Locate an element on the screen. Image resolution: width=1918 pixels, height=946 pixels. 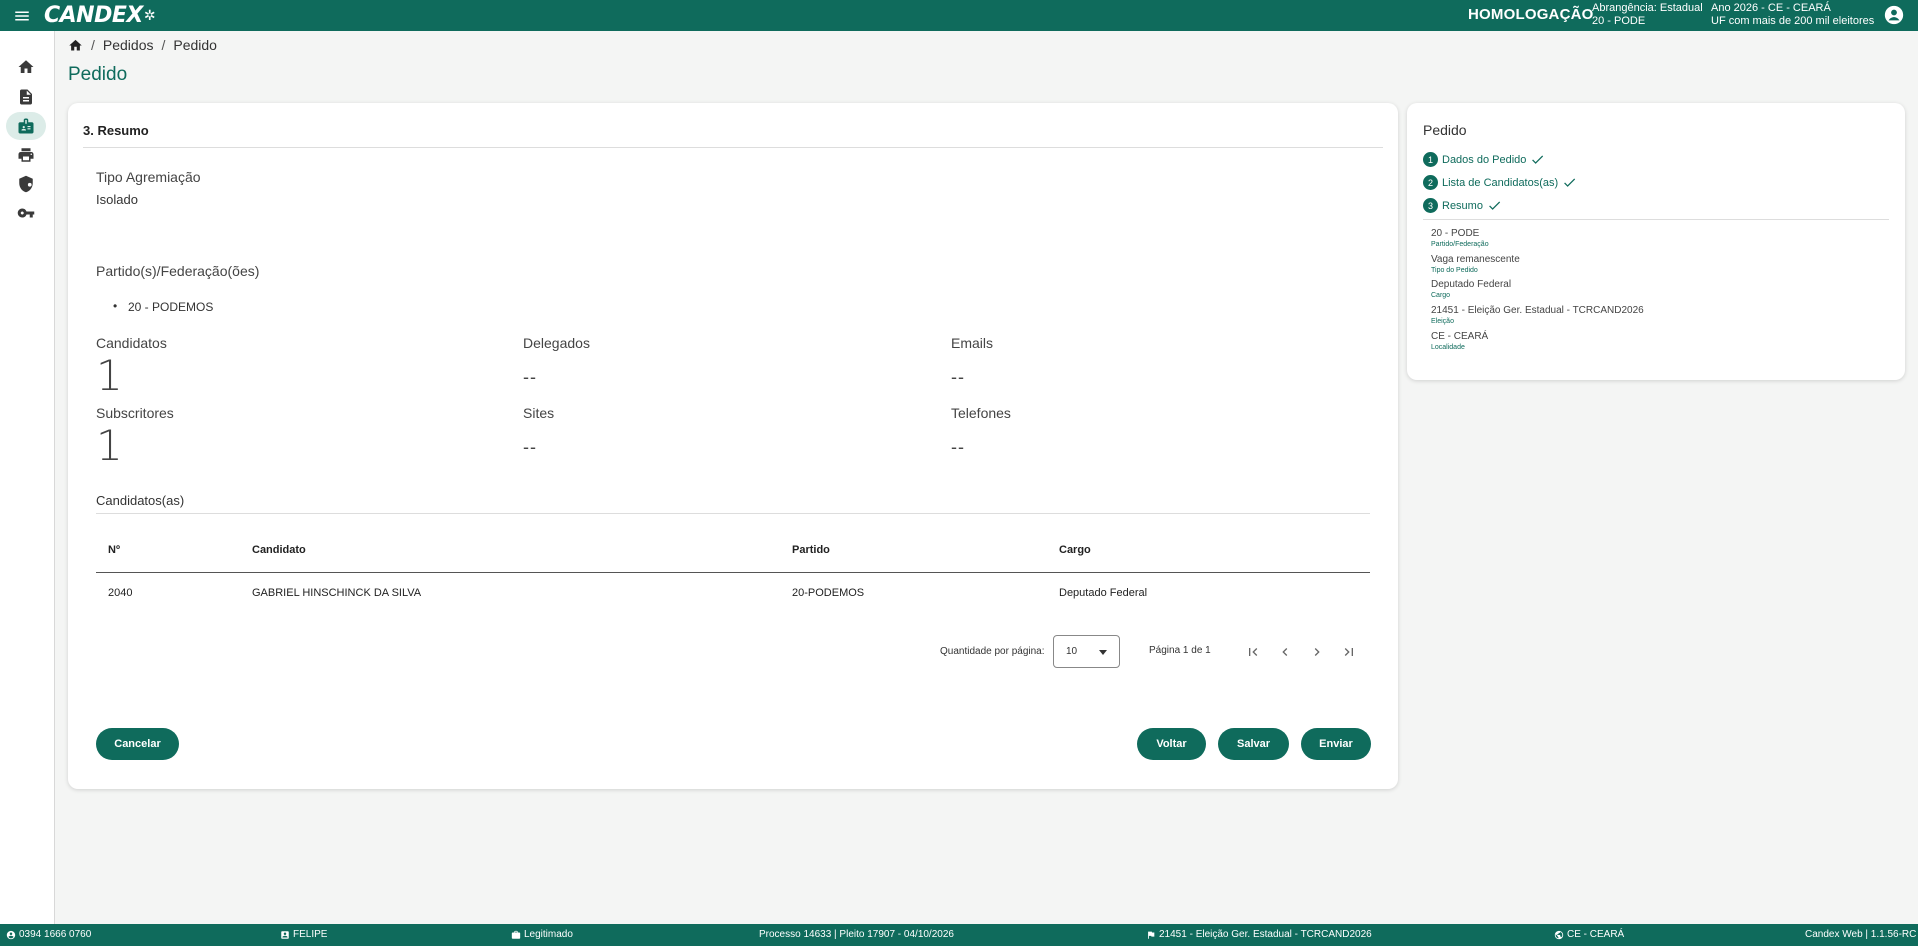
info-tipo-key: Tipo do Pedido is located at coordinates (1454, 270).